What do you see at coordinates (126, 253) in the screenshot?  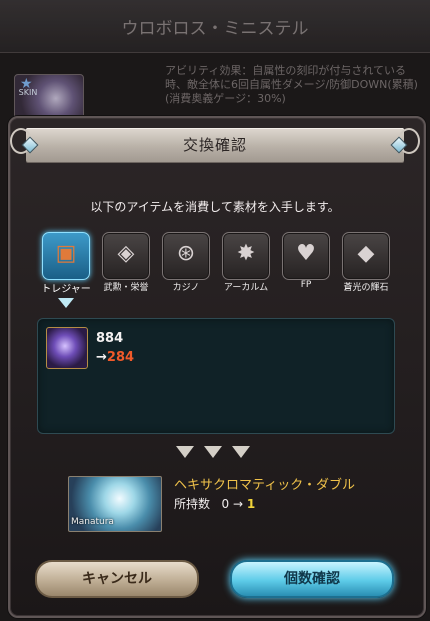 I see `medal-icon: ◈` at bounding box center [126, 253].